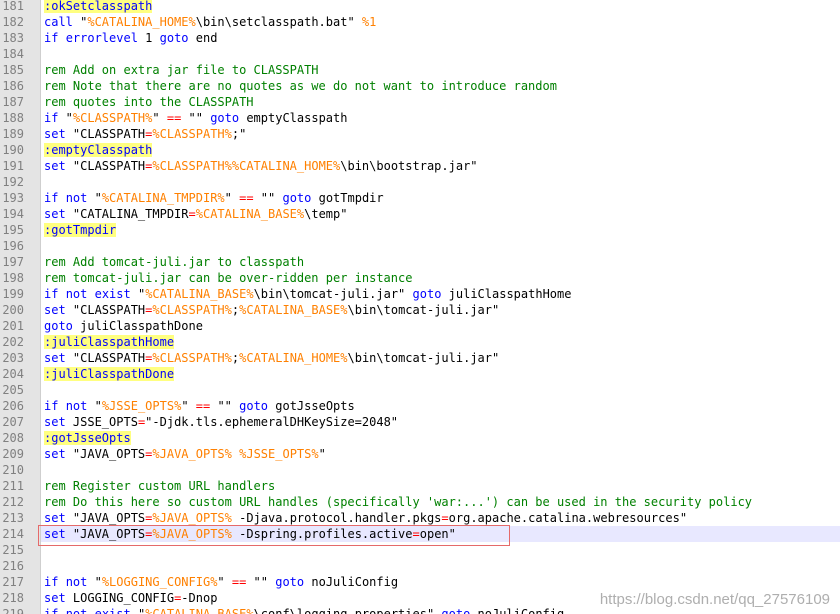 The image size is (840, 614). Describe the element at coordinates (568, 518) in the screenshot. I see `text-token: org.apache.catalina.webresources"` at that location.